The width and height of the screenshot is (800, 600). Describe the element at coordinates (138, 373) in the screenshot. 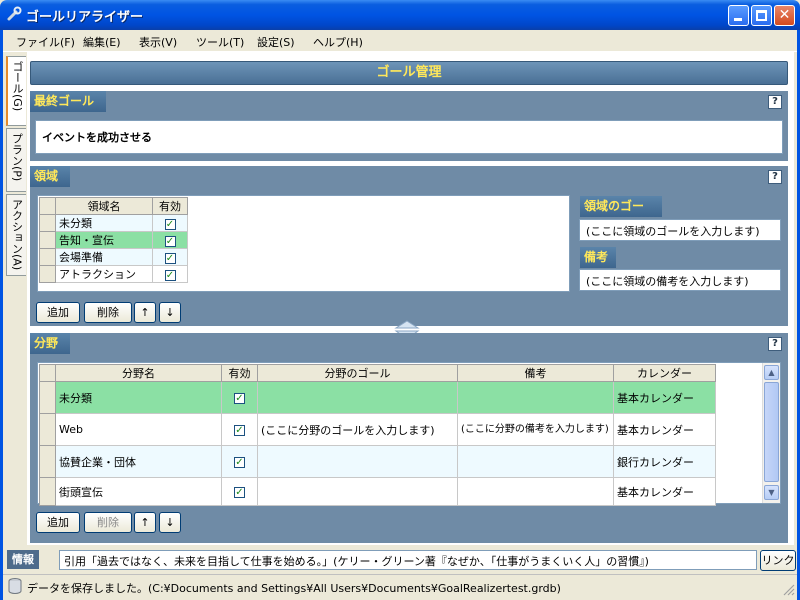

I see `column-header-field-name: 分野名` at that location.